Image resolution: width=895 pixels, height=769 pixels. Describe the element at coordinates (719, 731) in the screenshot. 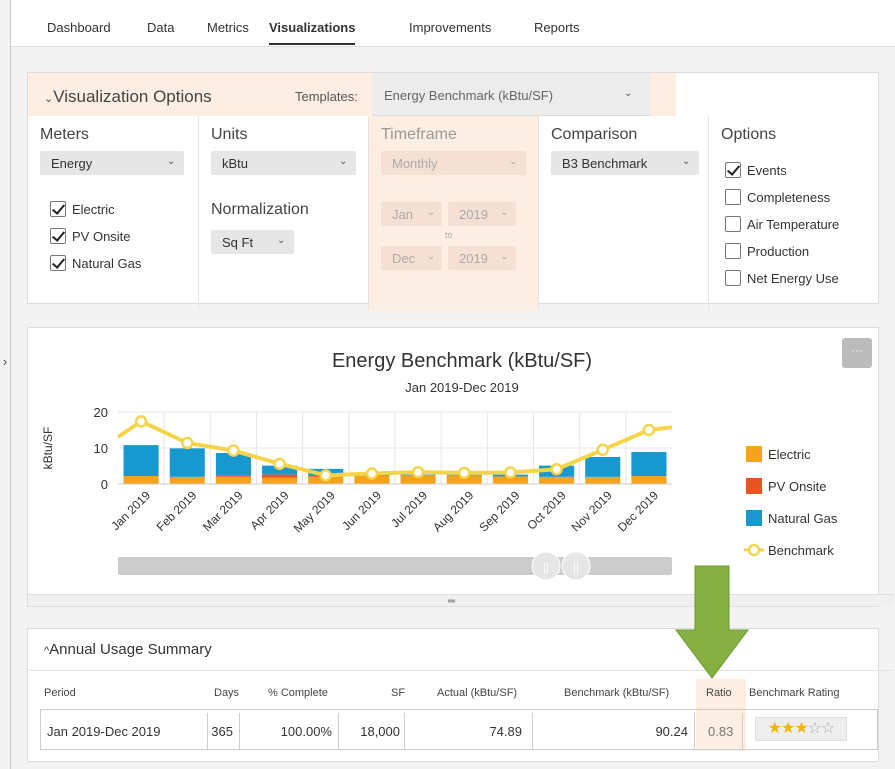

I see `cell-ratio: 0.83` at that location.